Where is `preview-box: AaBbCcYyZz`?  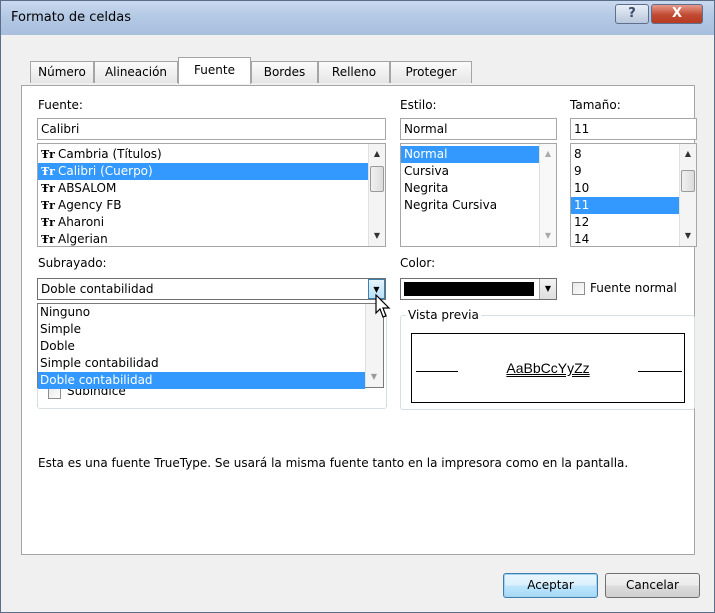 preview-box: AaBbCcYyZz is located at coordinates (548, 368).